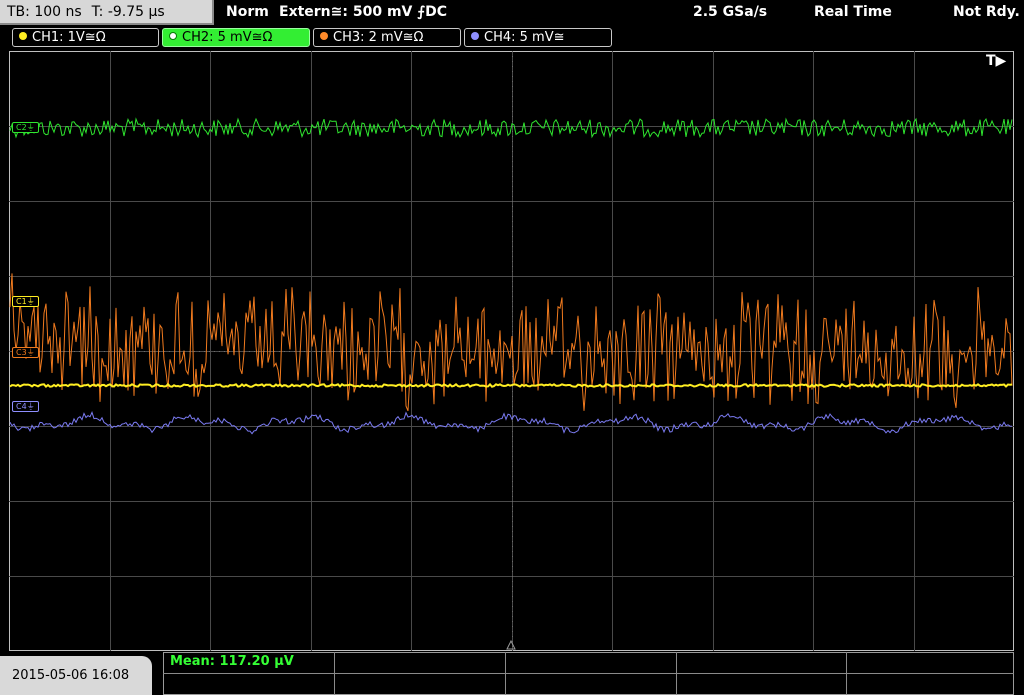 This screenshot has width=1024, height=695. Describe the element at coordinates (247, 12) in the screenshot. I see `trigger-mode: Norm` at that location.